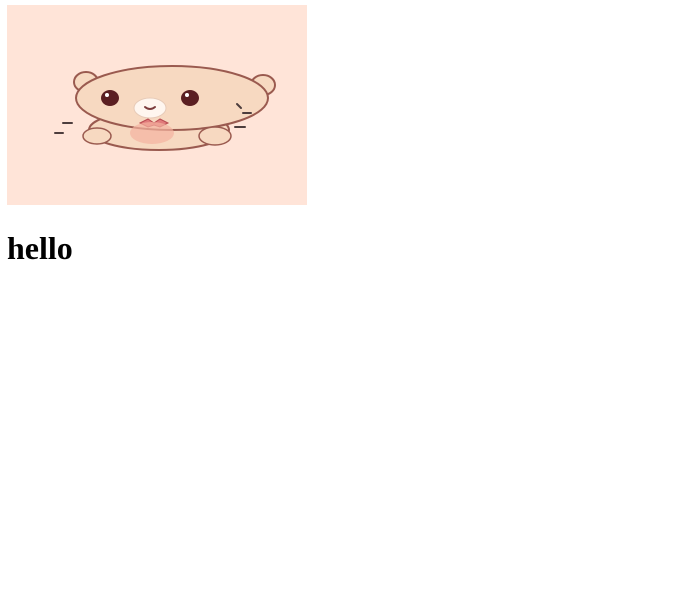 Image resolution: width=694 pixels, height=592 pixels. I want to click on bear-right-eye, so click(190, 98).